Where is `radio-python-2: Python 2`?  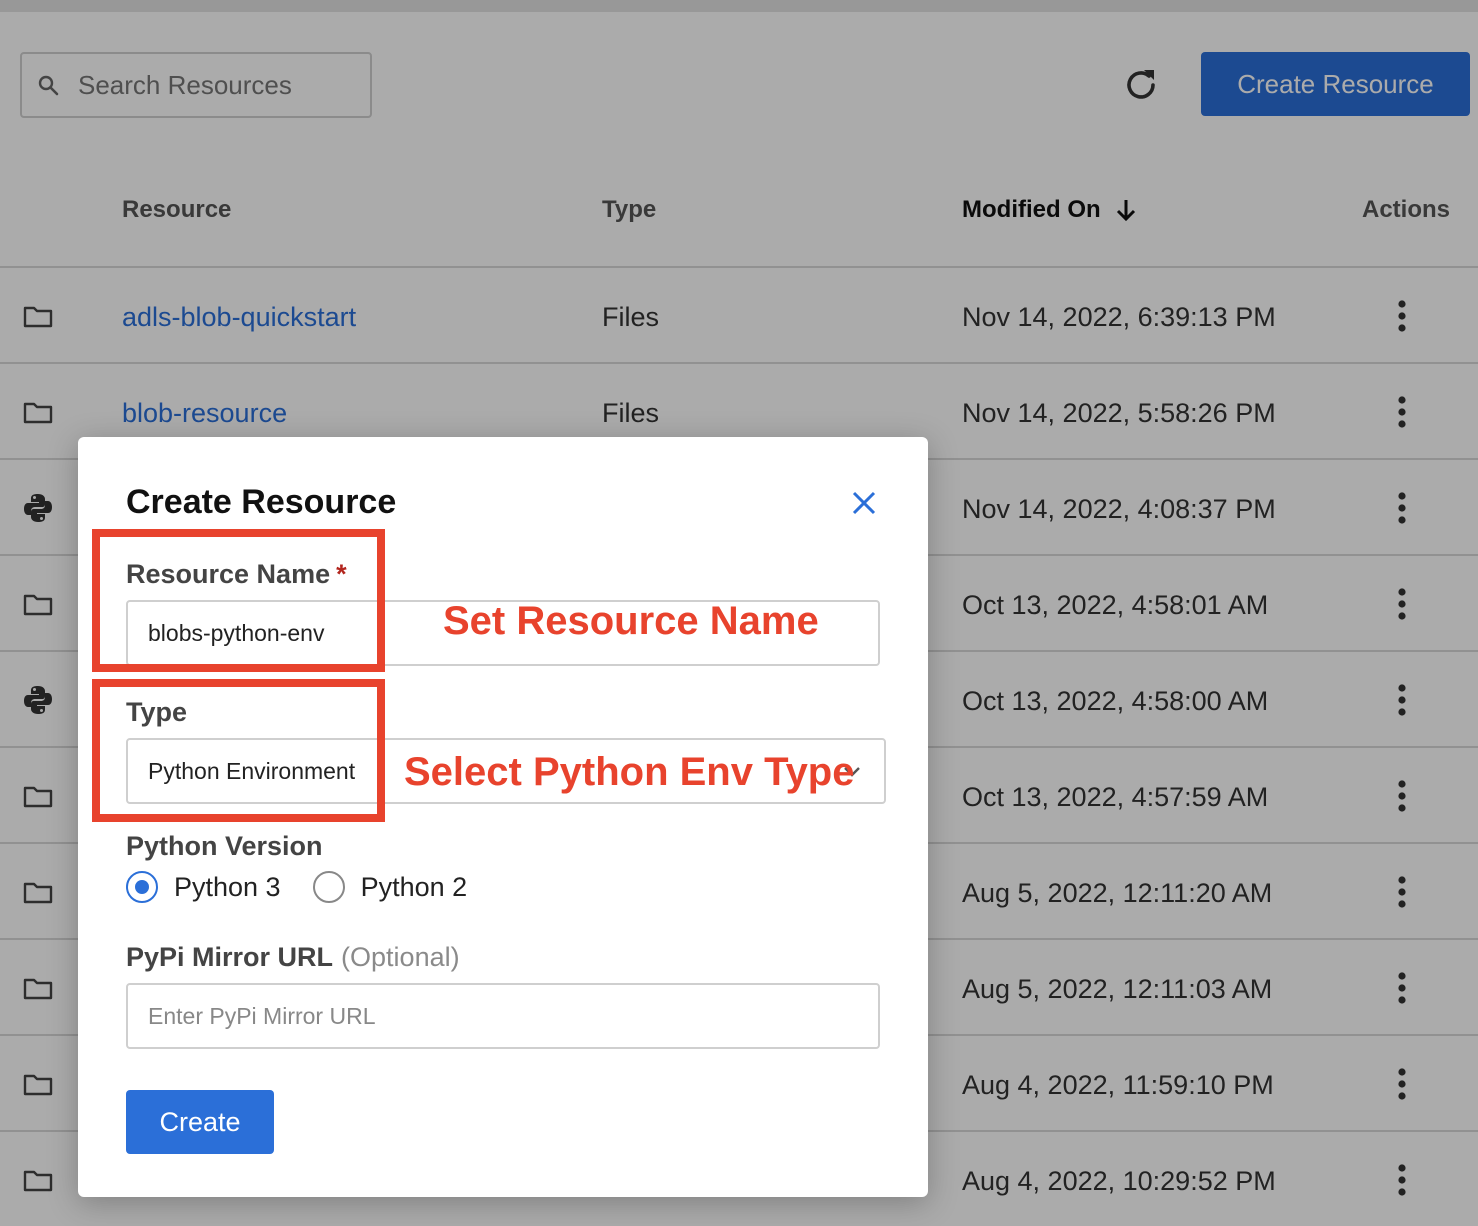 radio-python-2: Python 2 is located at coordinates (390, 887).